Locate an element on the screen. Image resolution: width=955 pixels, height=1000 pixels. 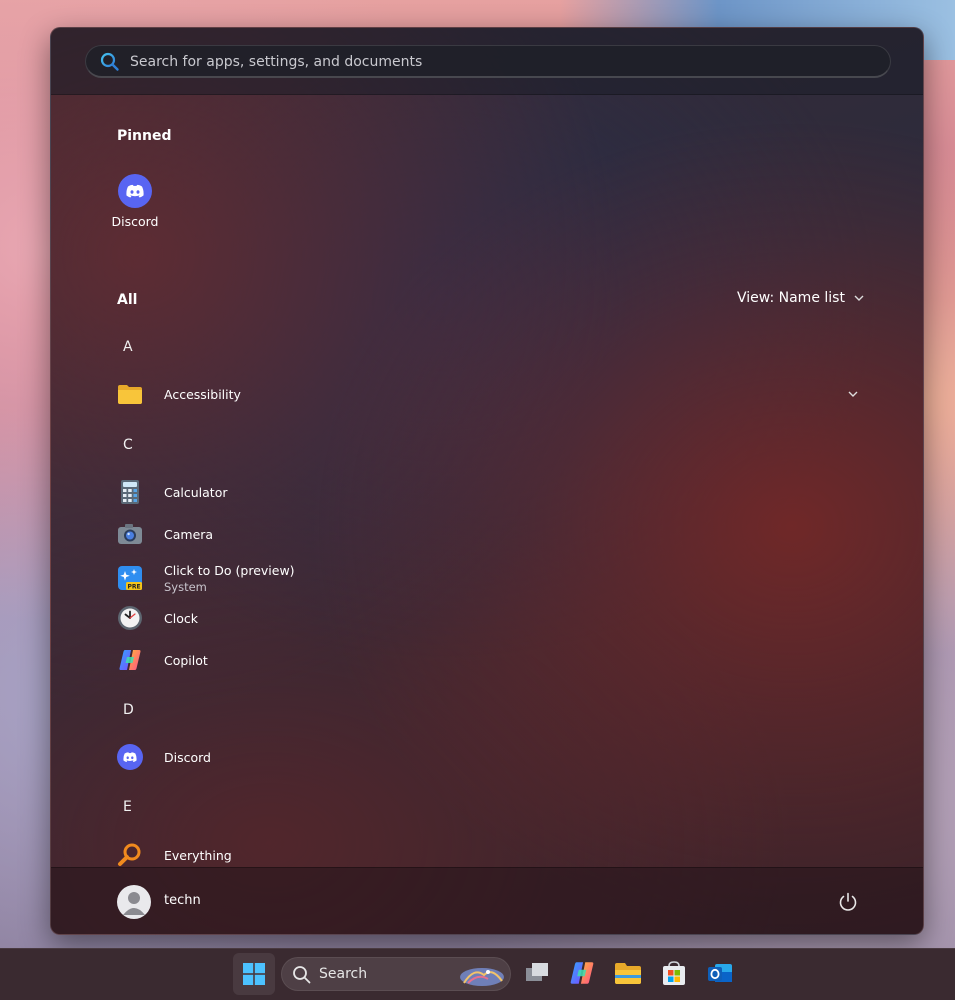
start-search-box is located at coordinates (488, 61).